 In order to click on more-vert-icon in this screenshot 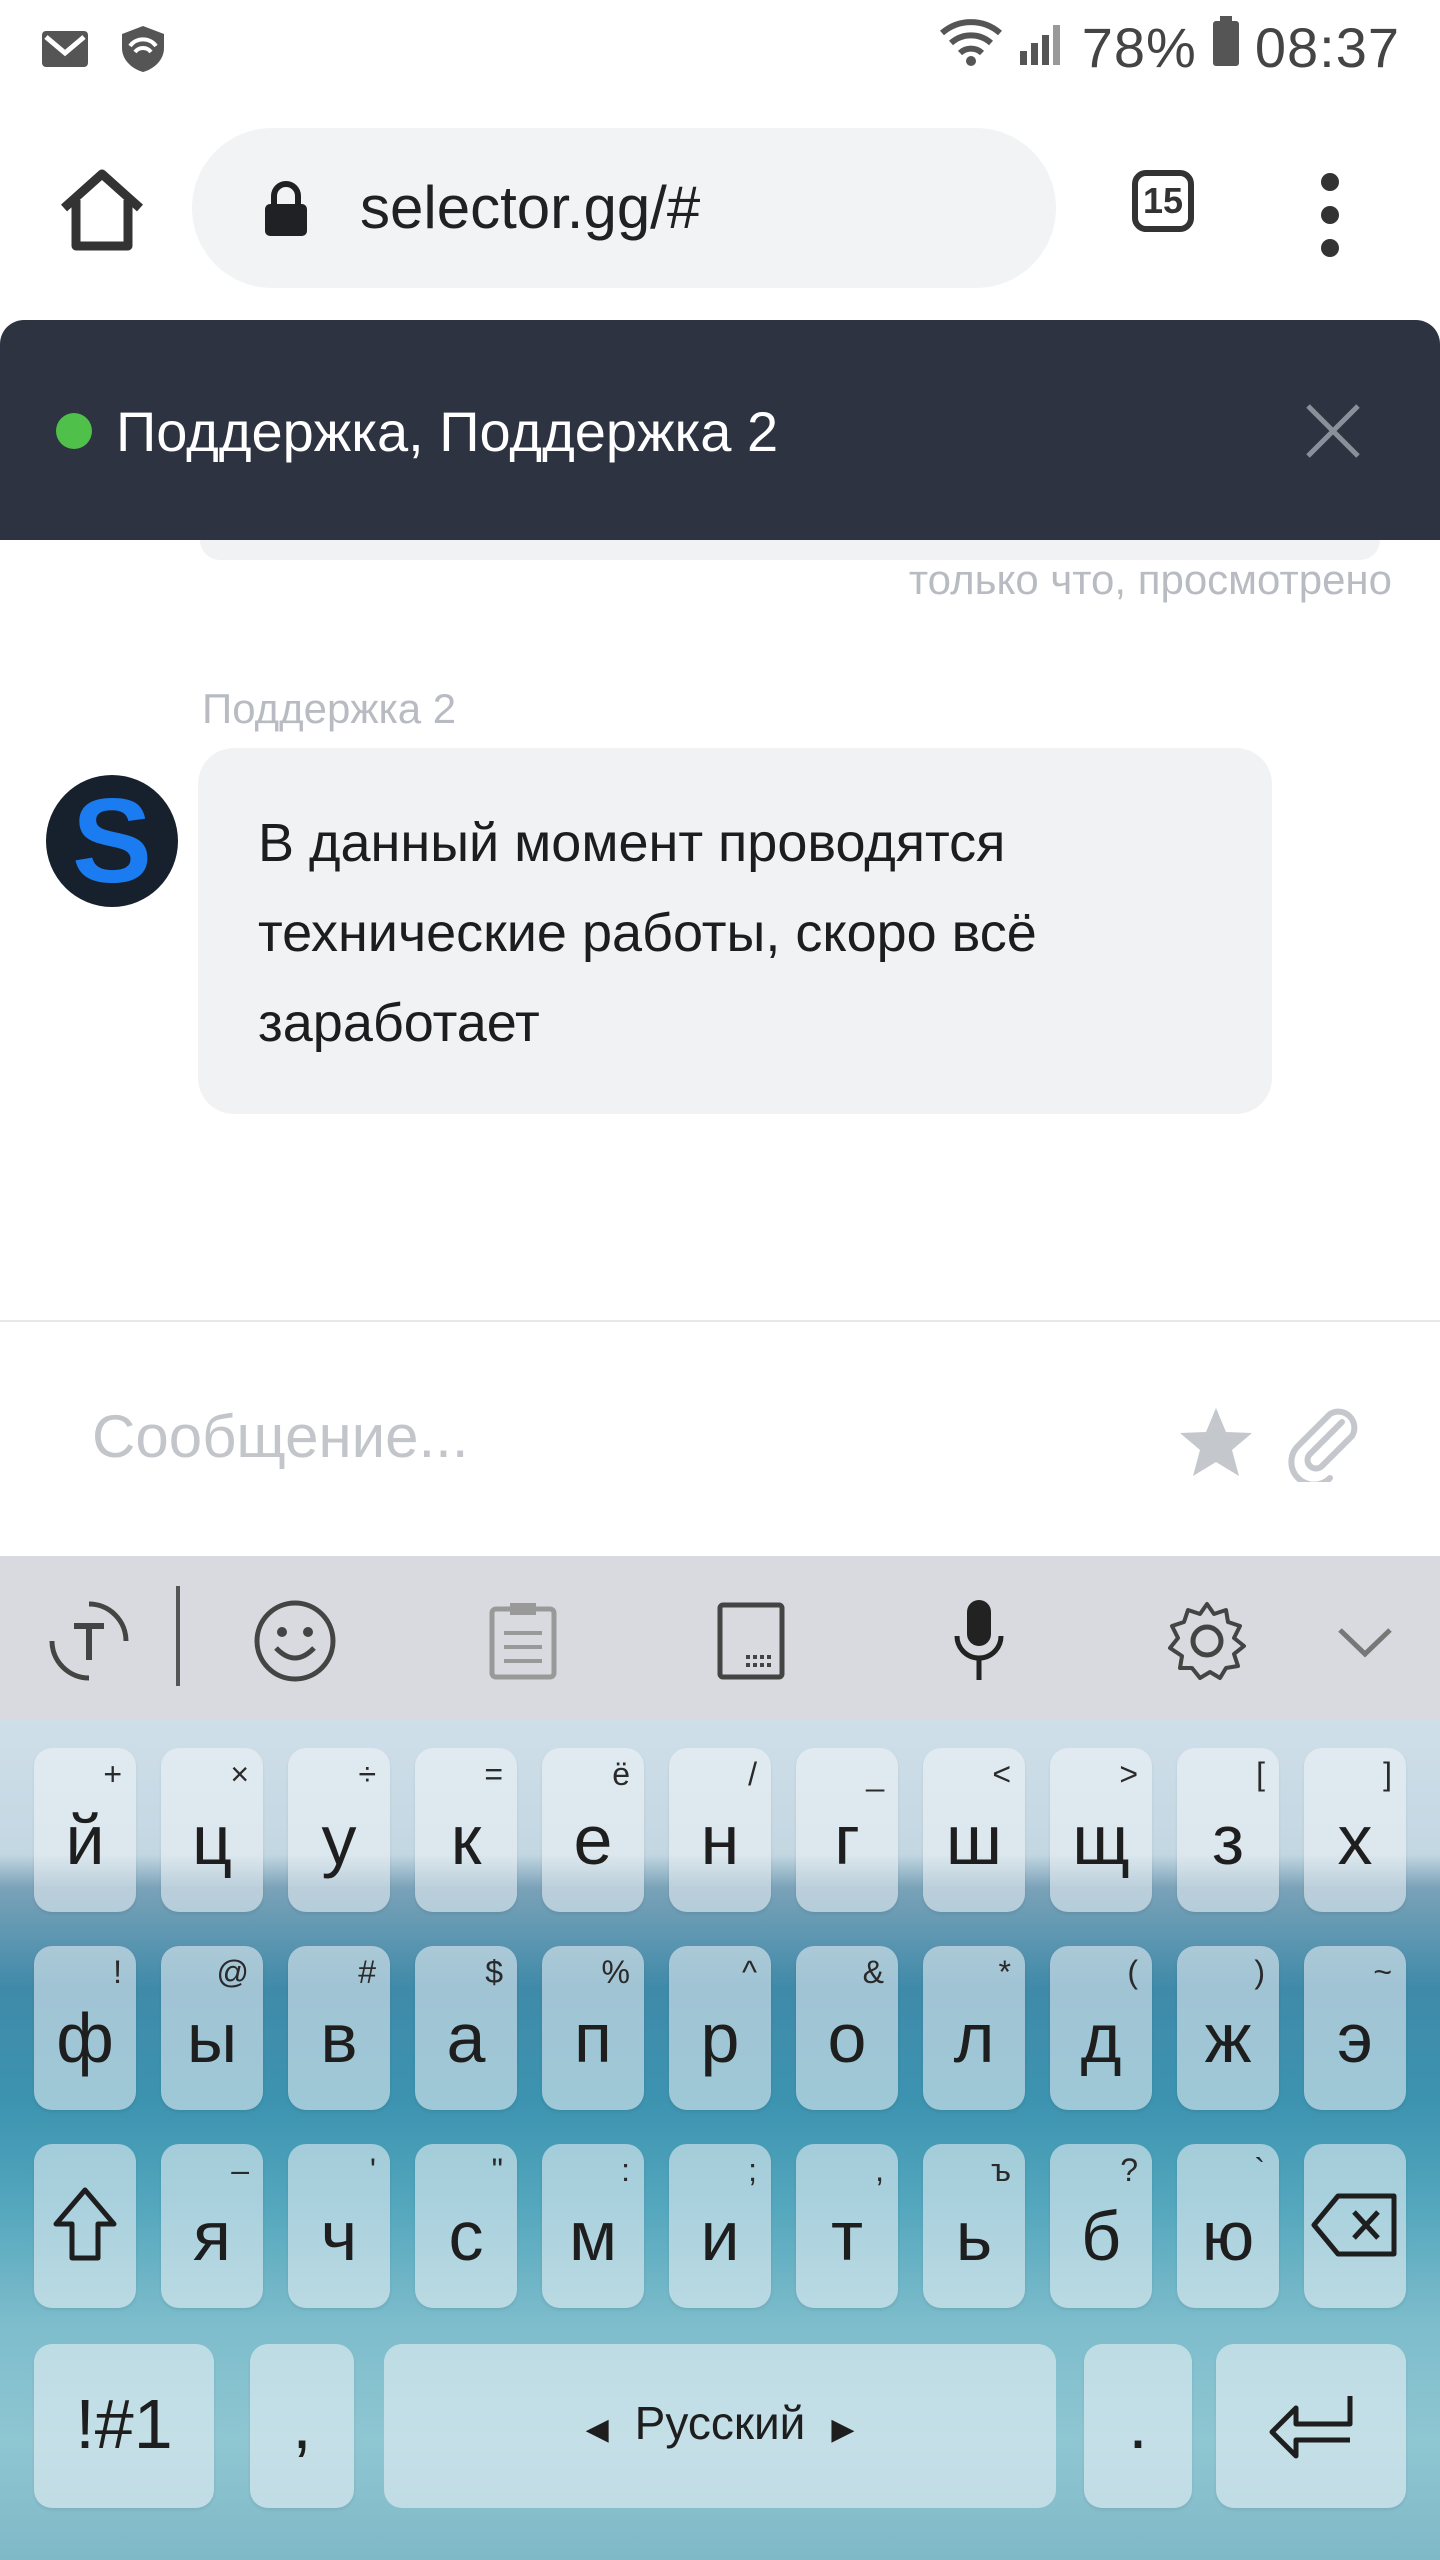, I will do `click(1330, 215)`.